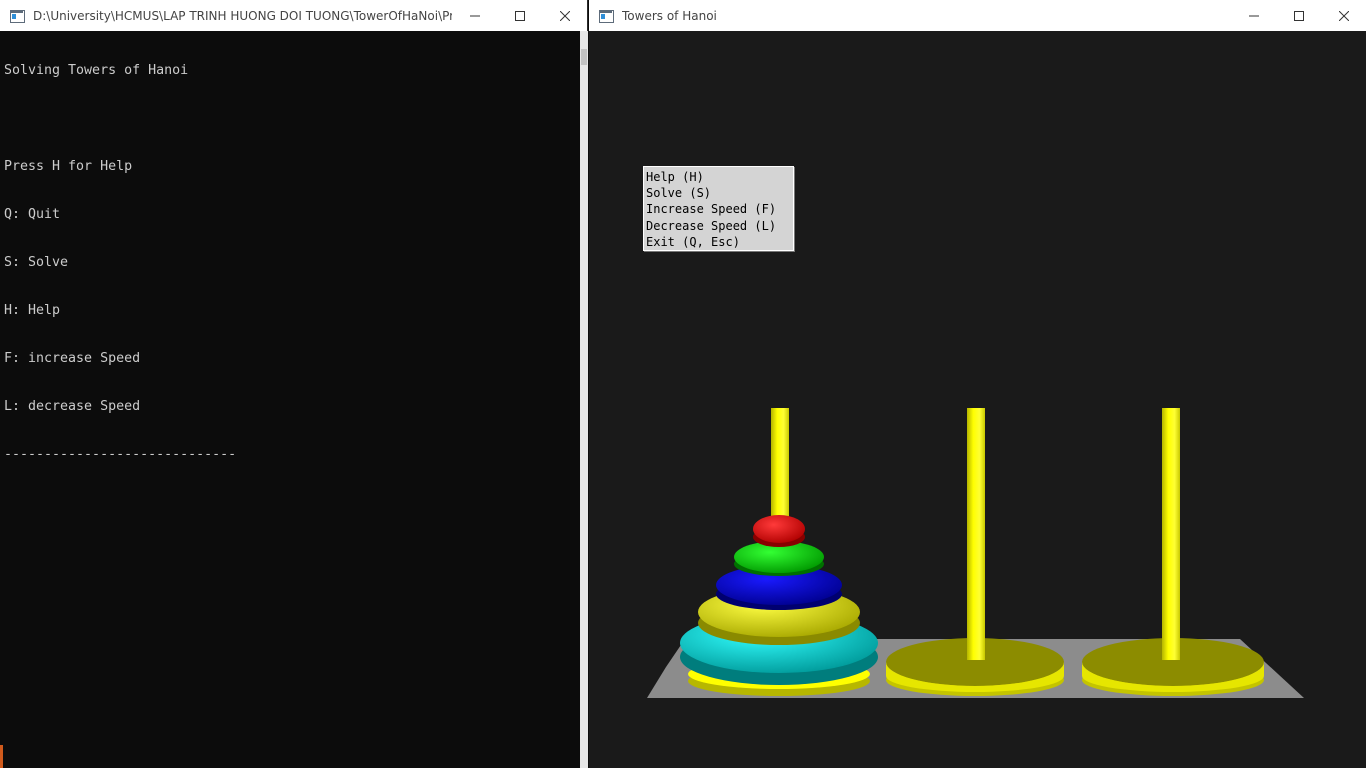 The height and width of the screenshot is (768, 1366). What do you see at coordinates (584, 57) in the screenshot?
I see `console-scrollbar-thumb` at bounding box center [584, 57].